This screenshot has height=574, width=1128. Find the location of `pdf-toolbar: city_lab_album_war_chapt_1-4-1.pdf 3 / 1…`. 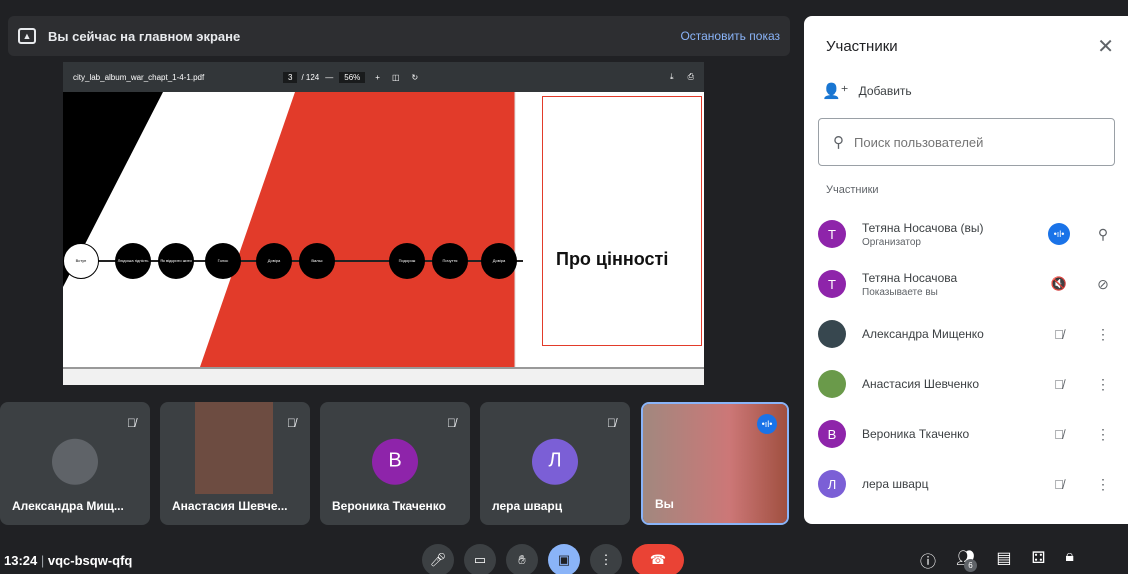

pdf-toolbar: city_lab_album_war_chapt_1-4-1.pdf 3 / 1… is located at coordinates (383, 77).